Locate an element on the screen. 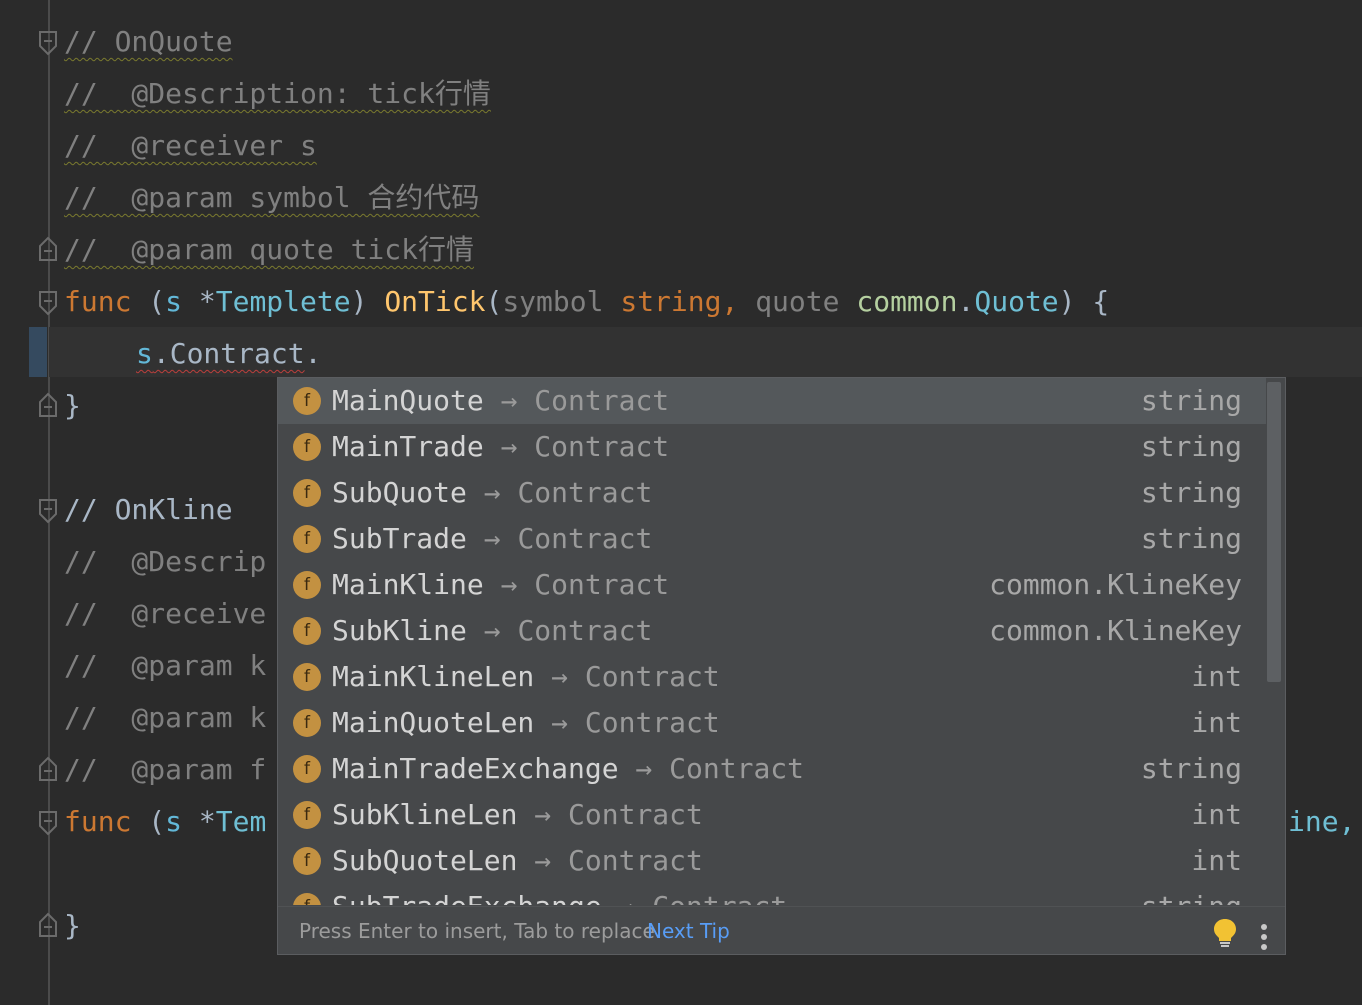 The height and width of the screenshot is (1005, 1362). next-tip-link: Next Tip is located at coordinates (688, 931).